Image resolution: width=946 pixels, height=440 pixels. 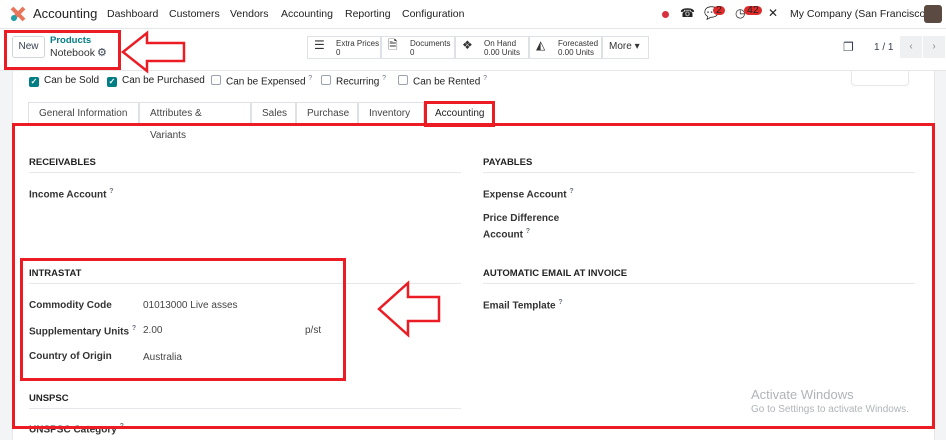 I want to click on list-icon: ☰, so click(x=319, y=45).